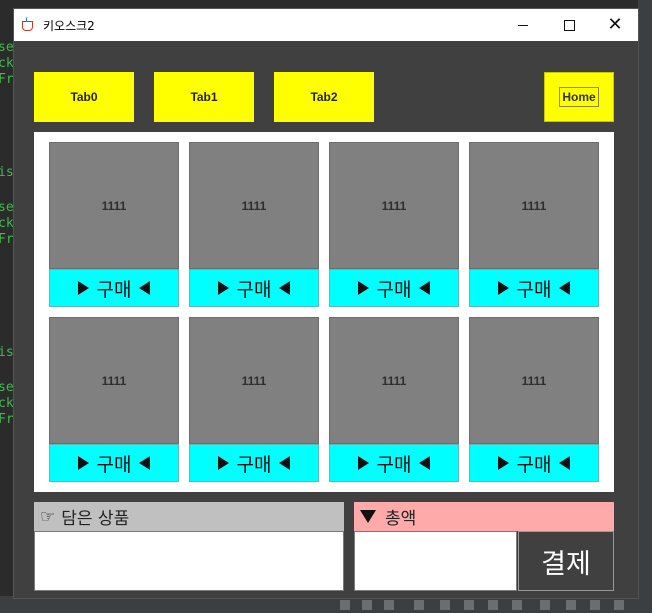 The image size is (652, 613). I want to click on cart-title: 담은 상품, so click(95, 519).